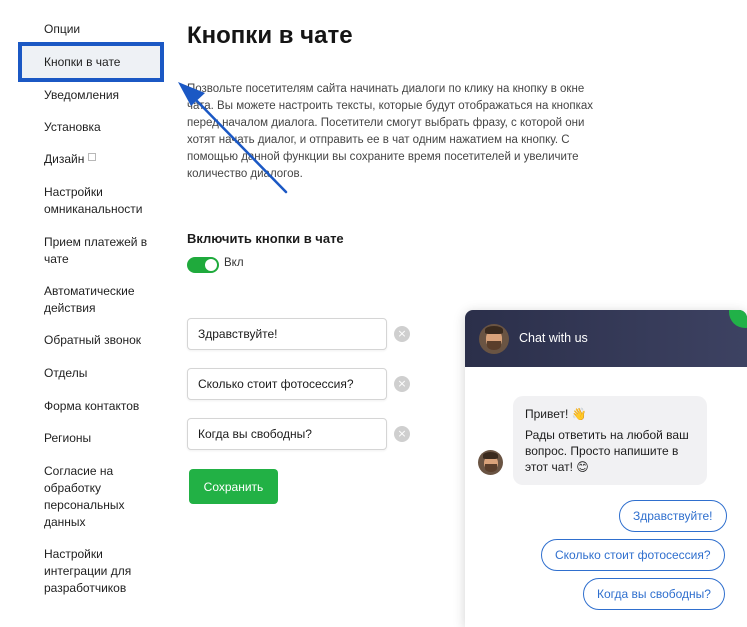 The image size is (747, 627). What do you see at coordinates (104, 95) in the screenshot?
I see `sidebar-item-notifications: Уведомления` at bounding box center [104, 95].